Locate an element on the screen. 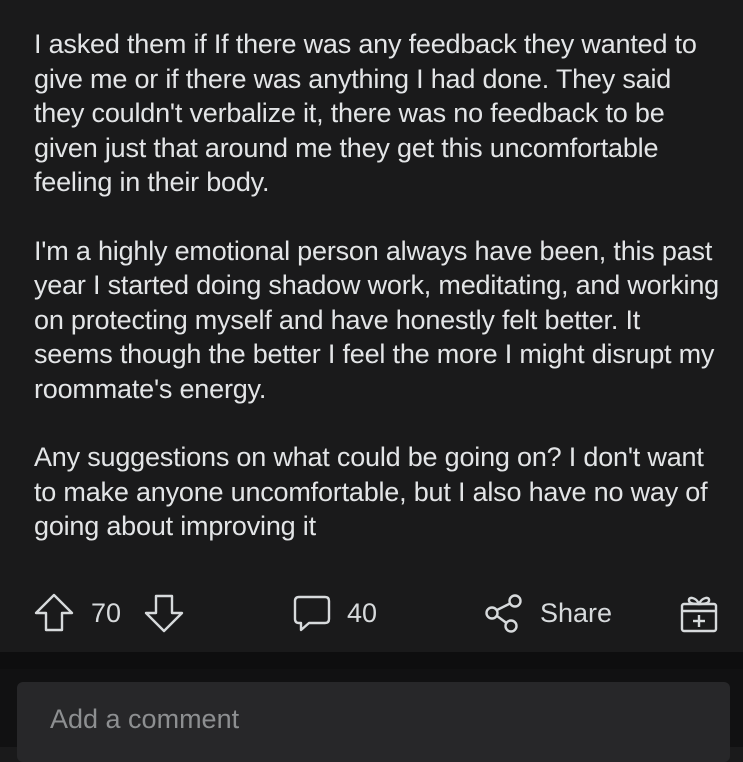 This screenshot has height=762, width=743. section-divider is located at coordinates (371, 660).